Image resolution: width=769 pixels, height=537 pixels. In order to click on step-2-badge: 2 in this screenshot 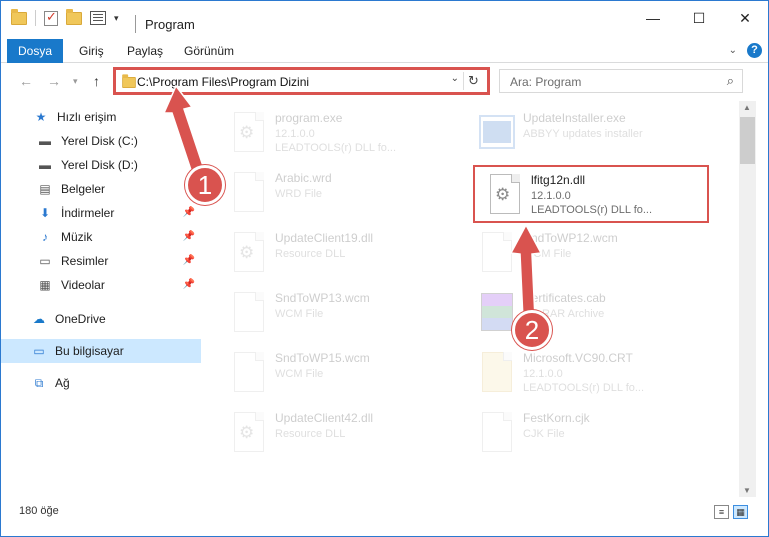, I will do `click(532, 330)`.